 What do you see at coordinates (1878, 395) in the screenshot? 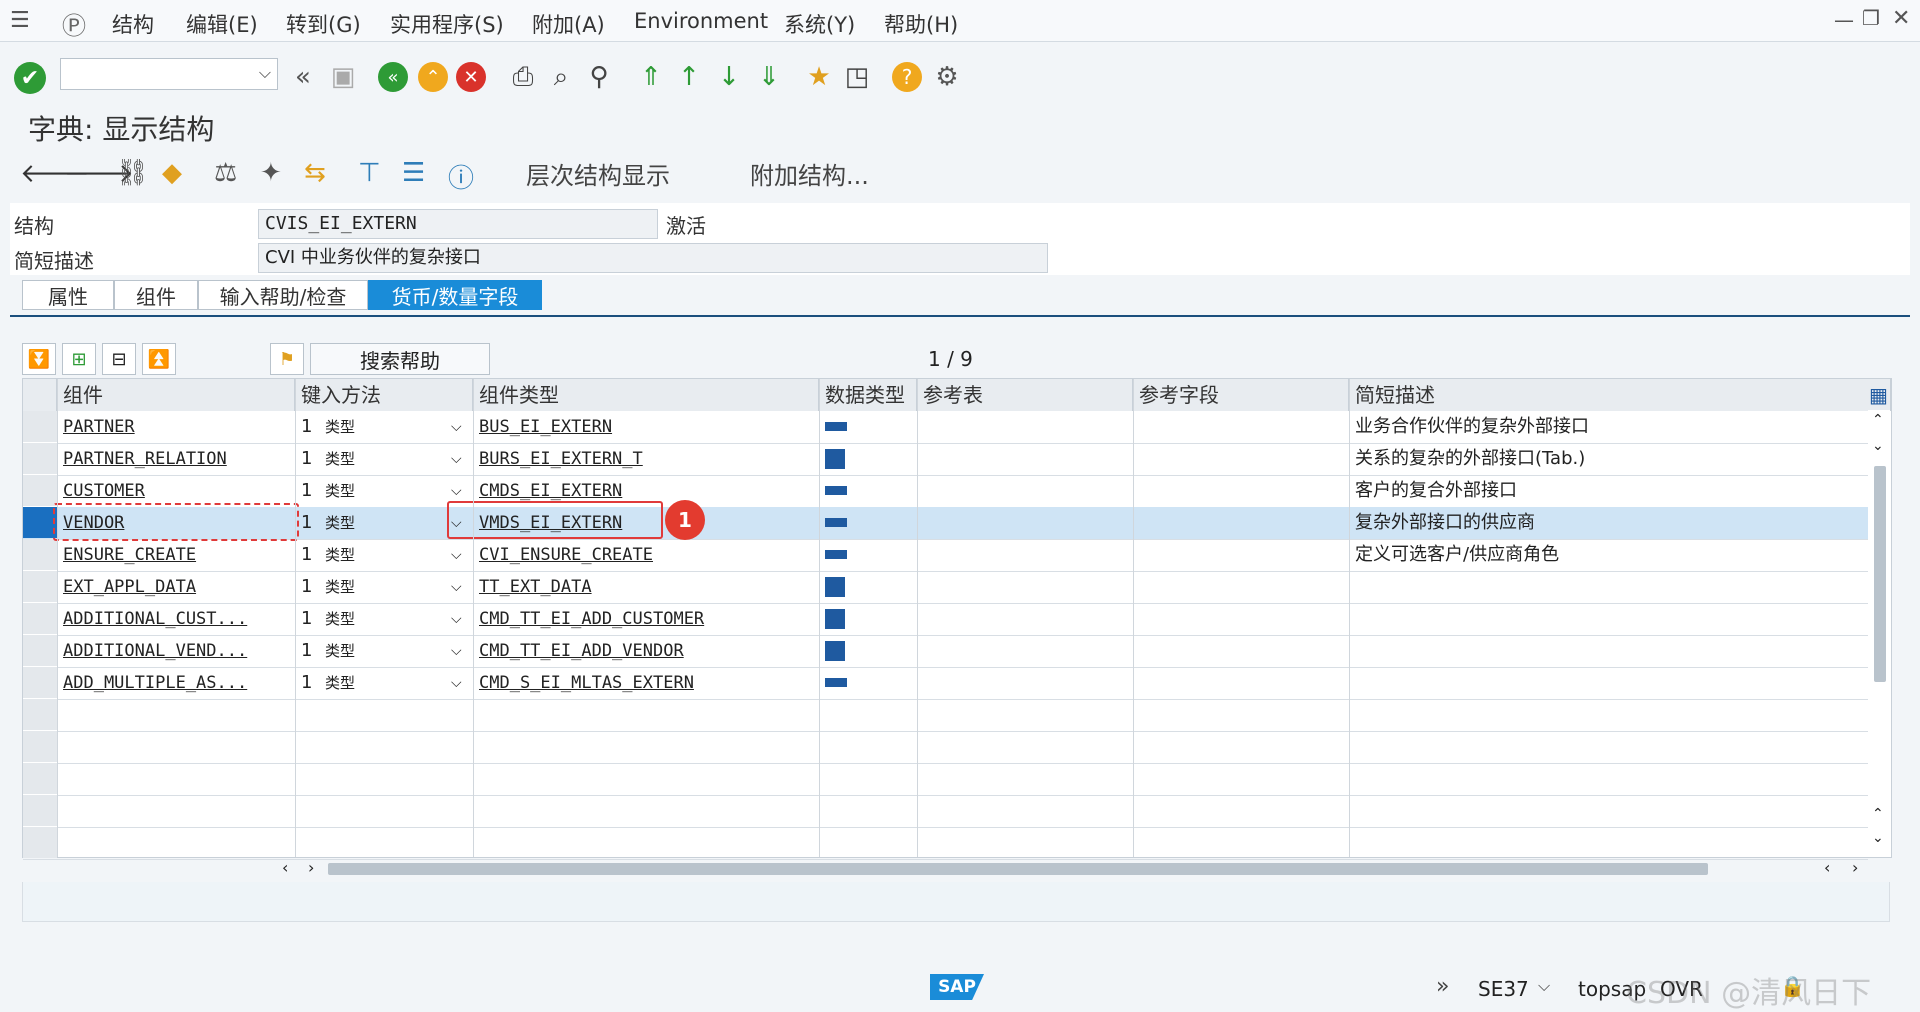
I see `column-settings-icon: ▦` at bounding box center [1878, 395].